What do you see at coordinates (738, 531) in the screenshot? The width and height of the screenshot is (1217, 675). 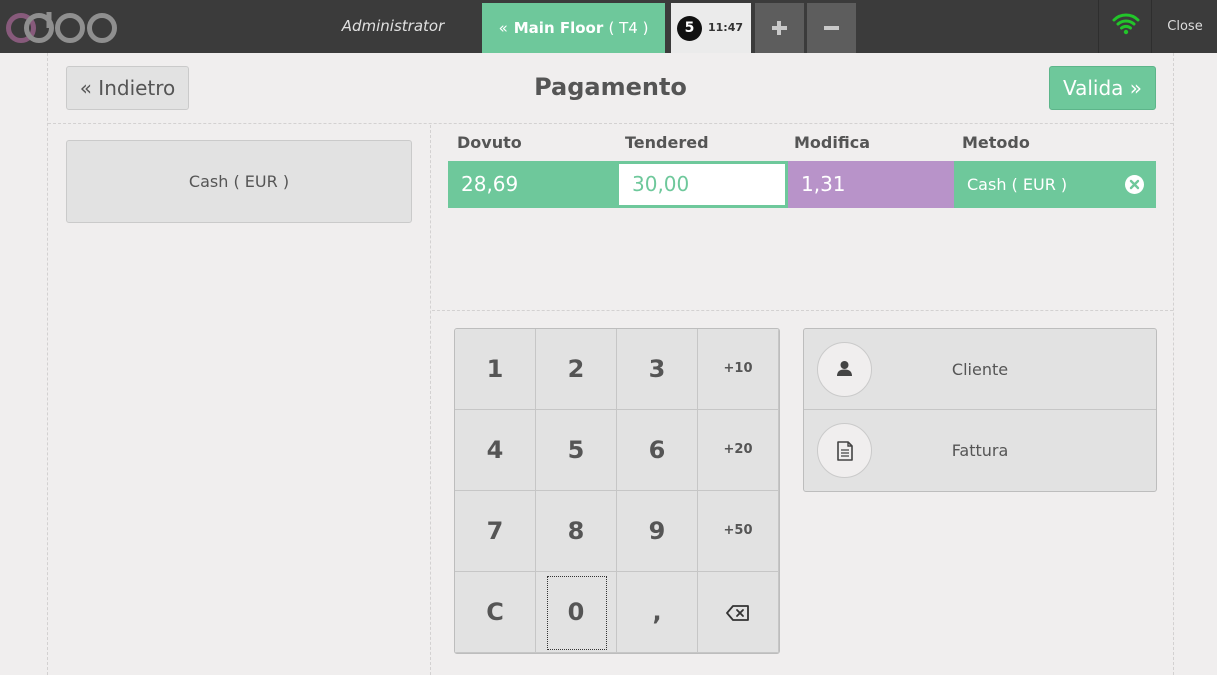 I see `numpad-key-plus50: +50` at bounding box center [738, 531].